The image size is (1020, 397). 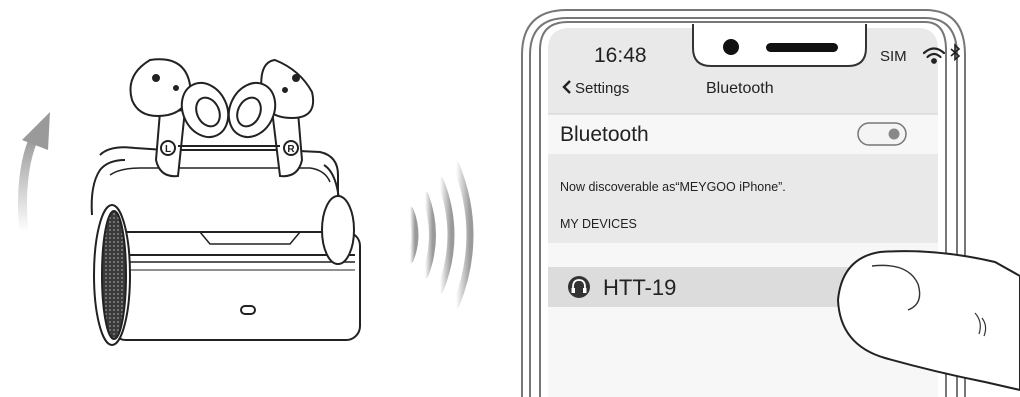 I want to click on earbud-right, so click(x=270, y=118).